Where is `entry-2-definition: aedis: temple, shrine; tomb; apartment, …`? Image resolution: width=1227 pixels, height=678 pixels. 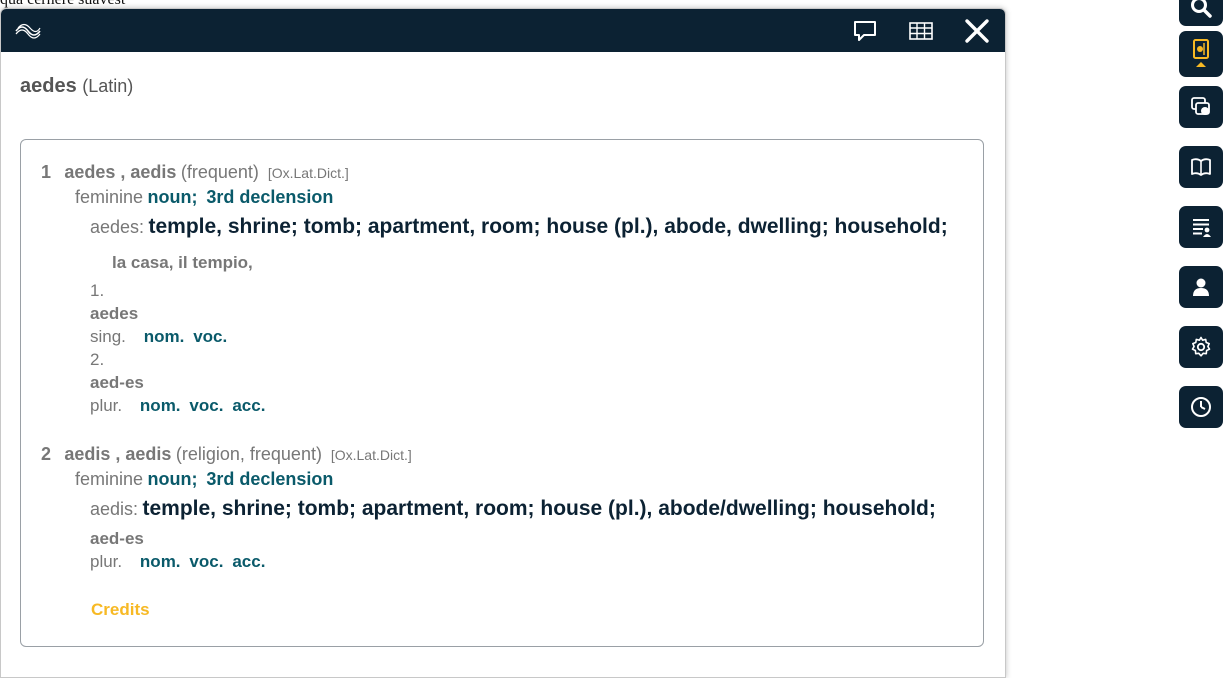
entry-2-definition: aedis: temple, shrine; tomb; apartment, … is located at coordinates (513, 509).